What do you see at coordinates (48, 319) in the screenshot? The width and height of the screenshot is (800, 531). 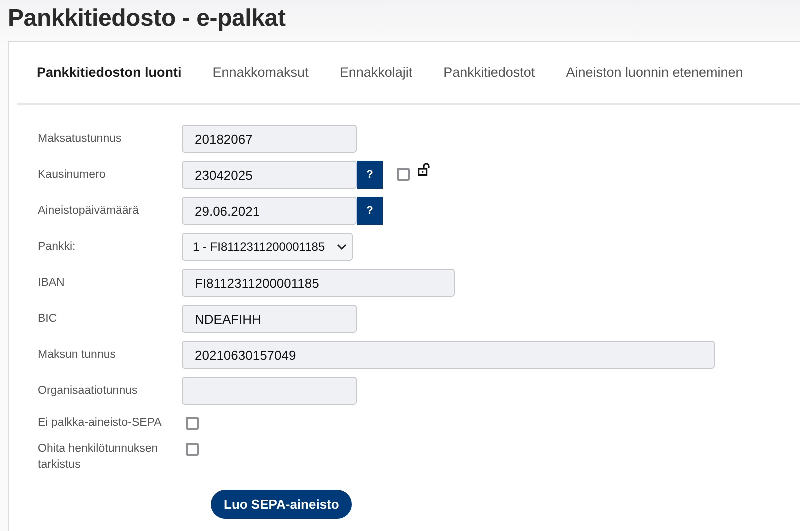 I see `field-label: BIC` at bounding box center [48, 319].